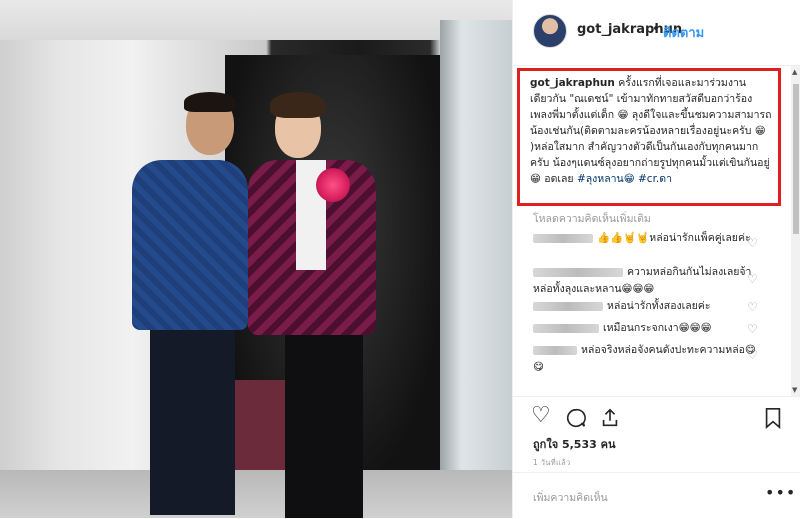 Image resolution: width=800 pixels, height=519 pixels. I want to click on more-icon: •••, so click(780, 492).